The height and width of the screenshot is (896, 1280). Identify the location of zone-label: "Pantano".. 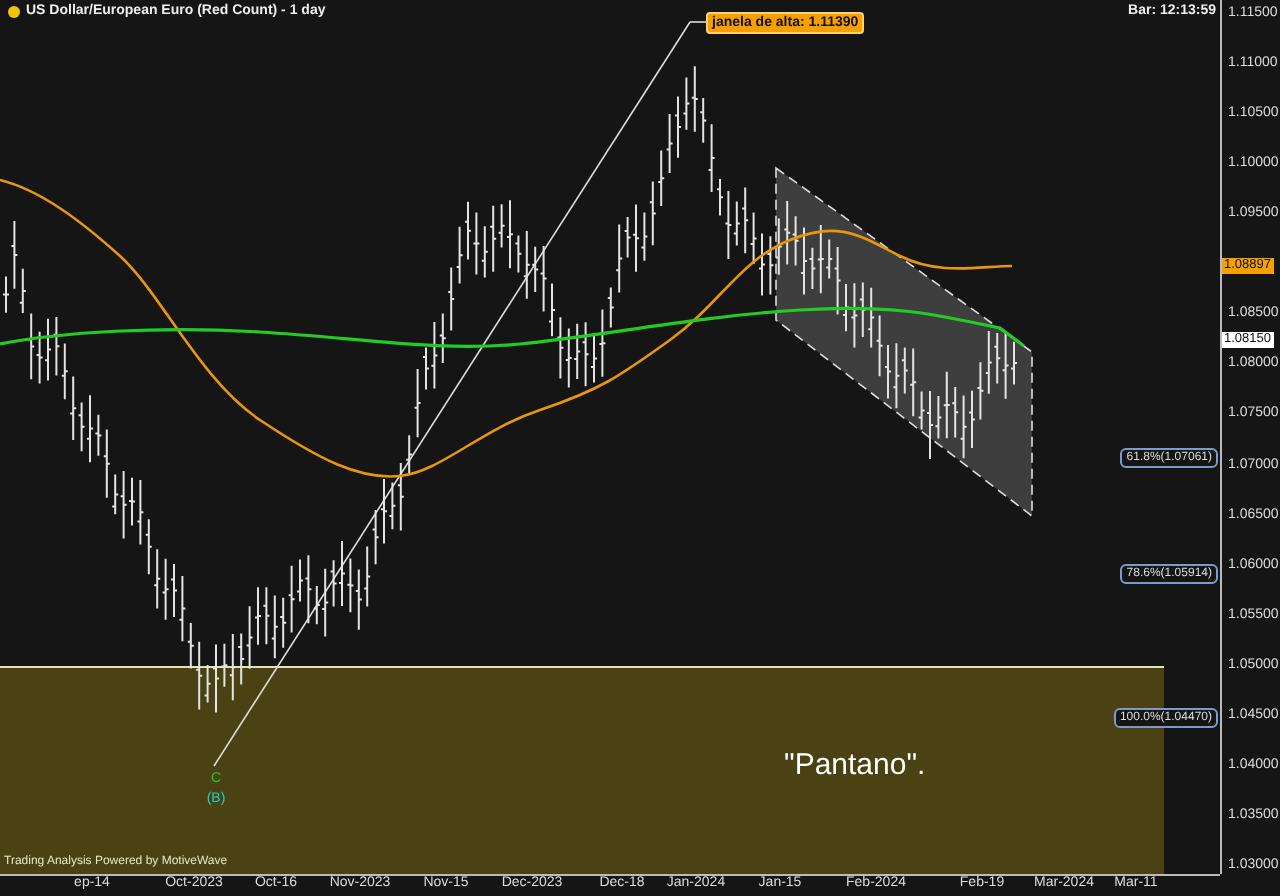
(855, 765).